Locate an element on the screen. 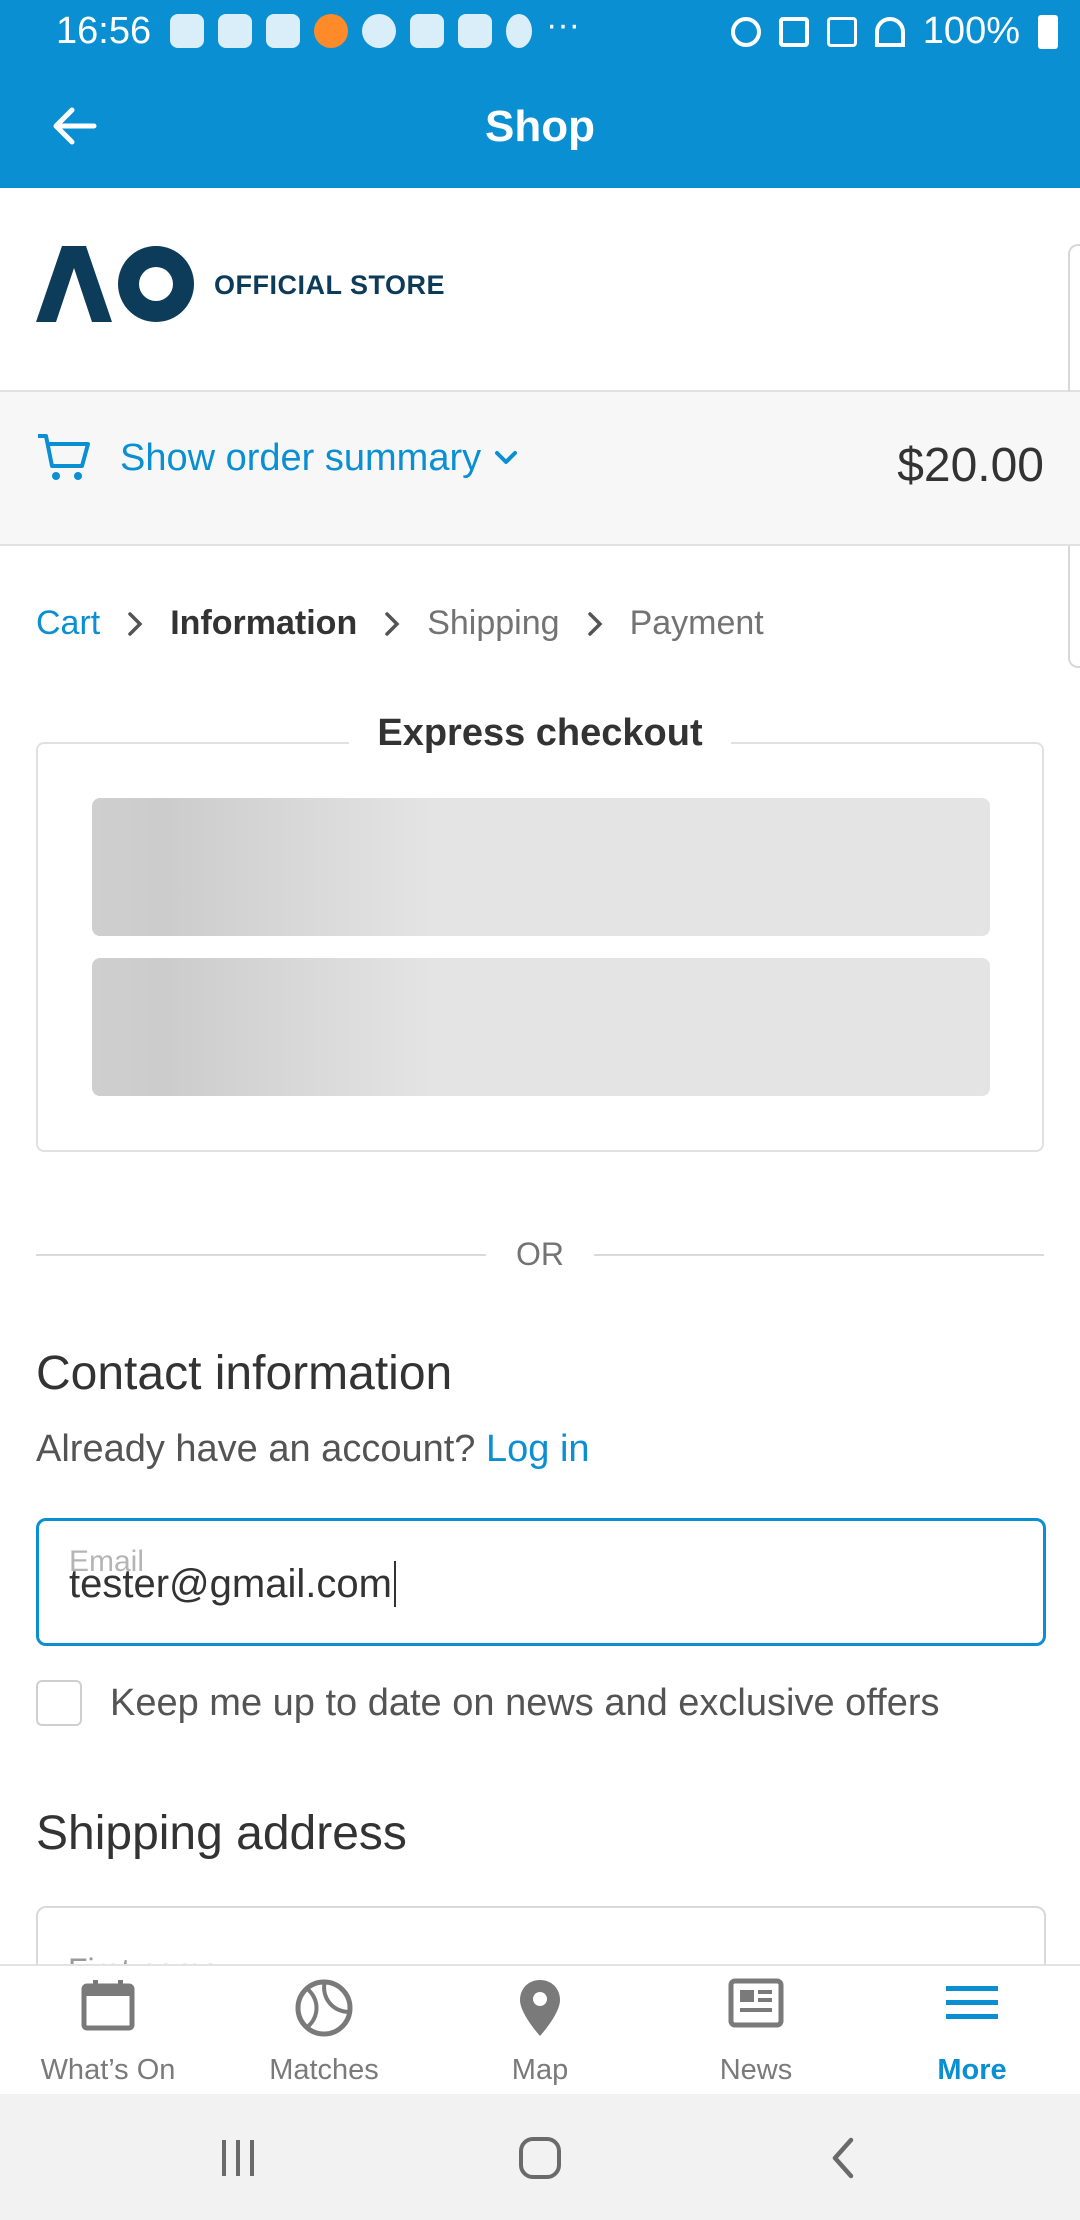 The width and height of the screenshot is (1080, 2220). more-notifications-icon: ··· is located at coordinates (563, 25).